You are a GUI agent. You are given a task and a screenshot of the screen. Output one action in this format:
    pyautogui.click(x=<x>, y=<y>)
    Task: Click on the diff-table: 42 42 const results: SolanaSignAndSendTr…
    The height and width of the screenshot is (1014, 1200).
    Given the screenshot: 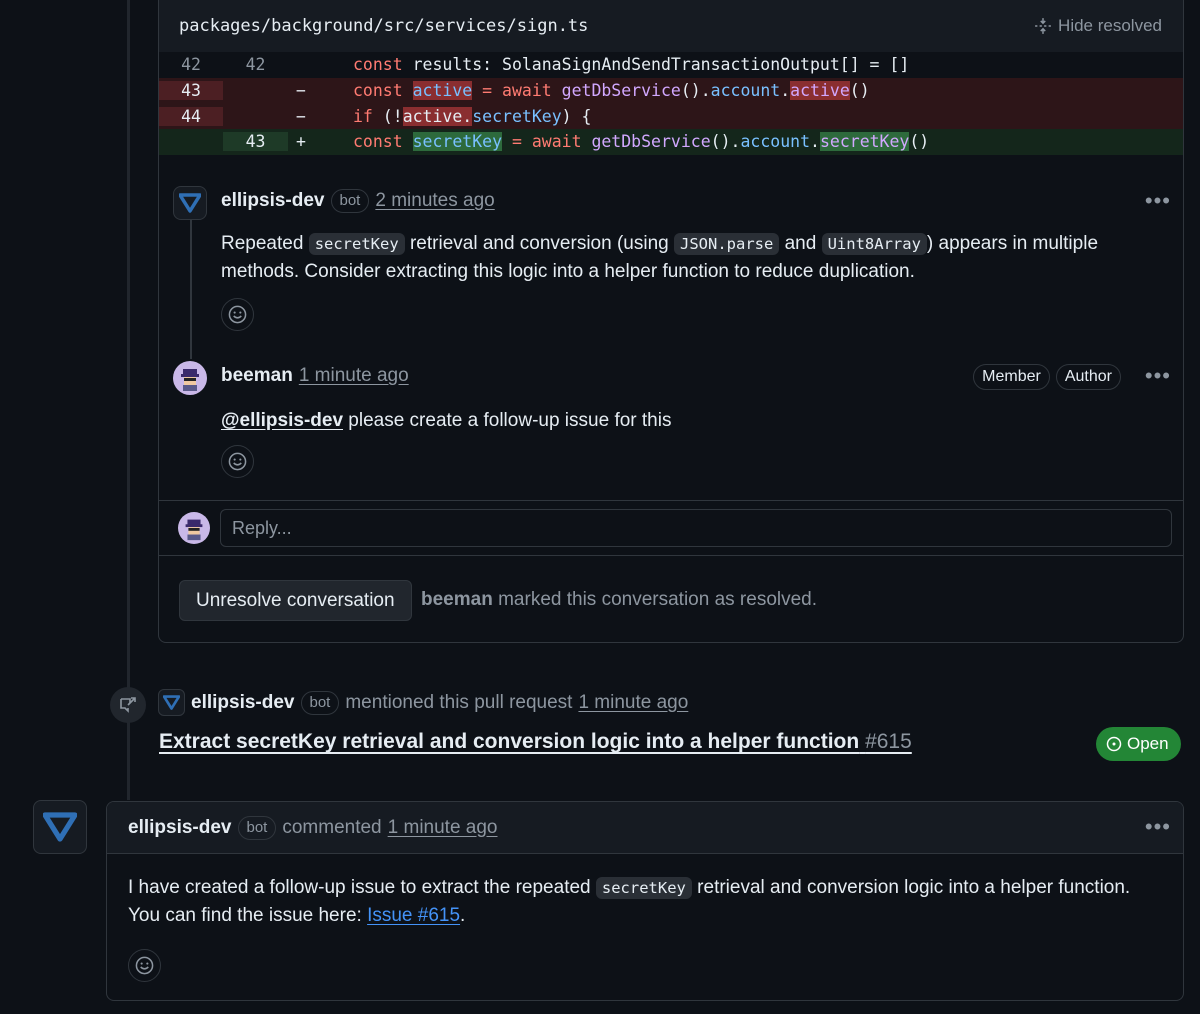 What is the action you would take?
    pyautogui.click(x=671, y=103)
    